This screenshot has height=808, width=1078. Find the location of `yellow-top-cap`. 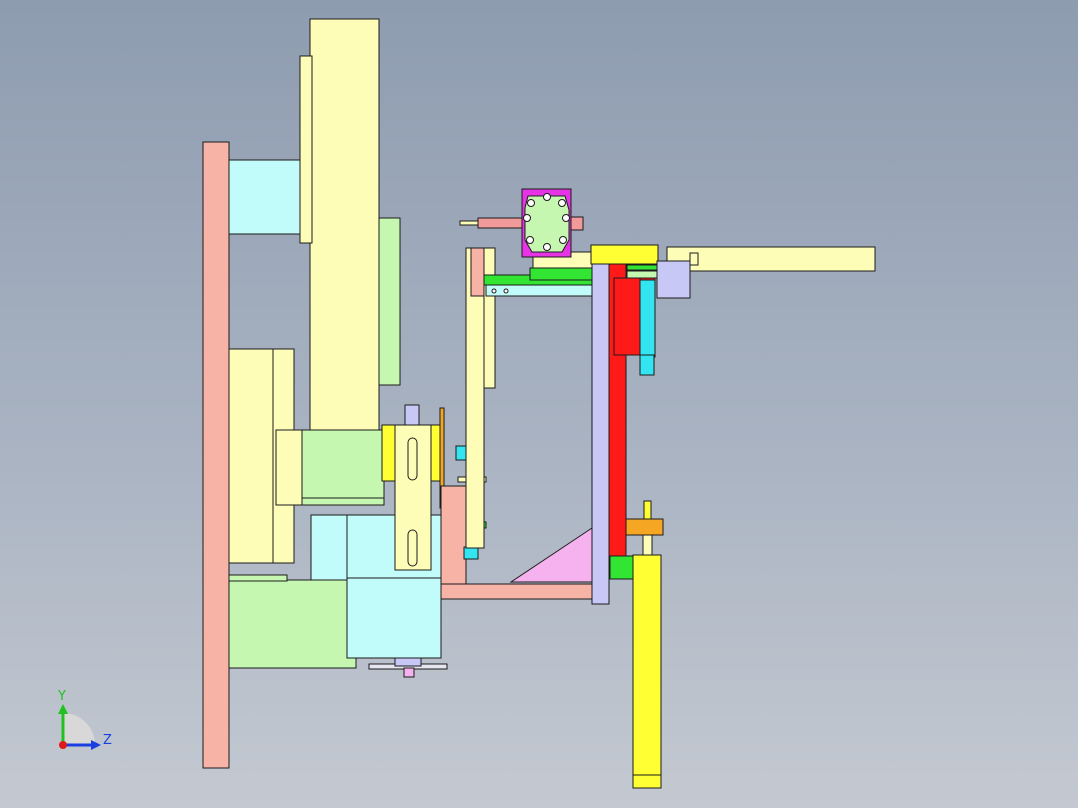

yellow-top-cap is located at coordinates (624, 254).